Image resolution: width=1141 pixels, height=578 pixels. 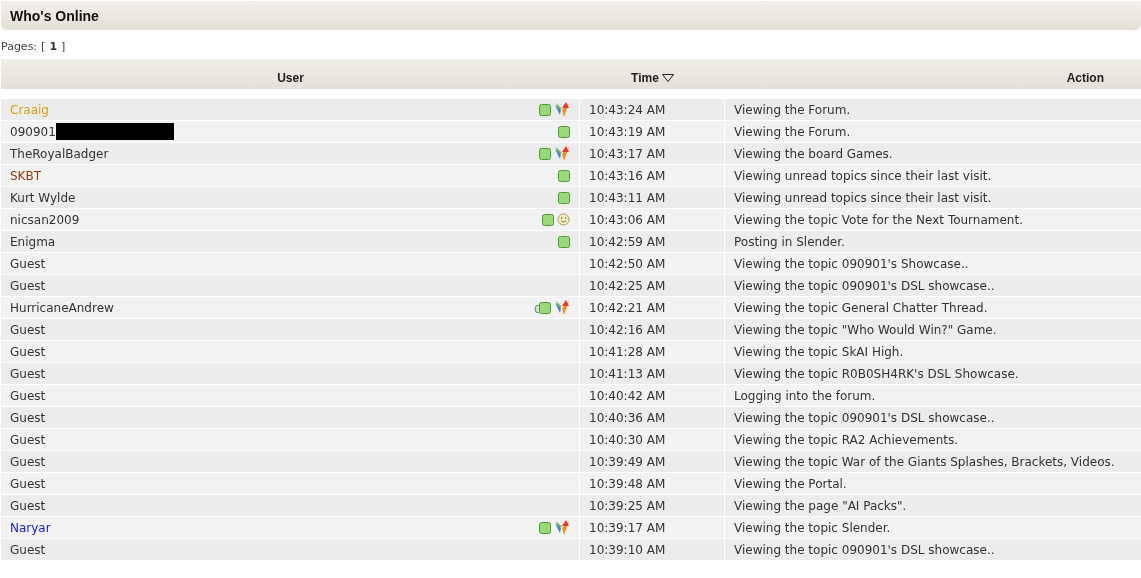 What do you see at coordinates (652, 308) in the screenshot?
I see `time-cell: 10:42:21 AM` at bounding box center [652, 308].